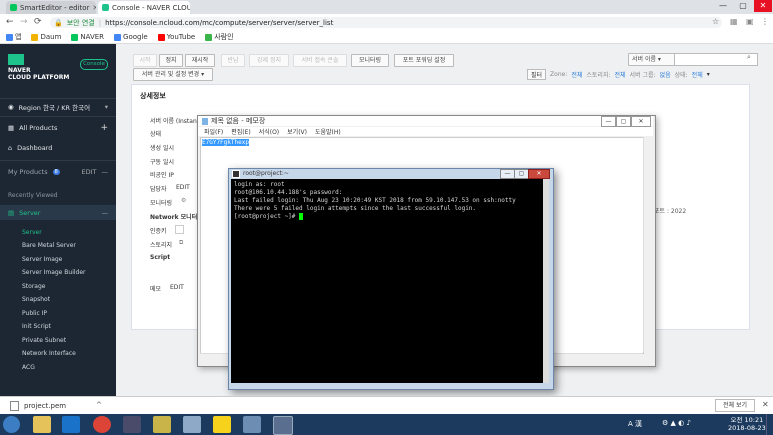  Describe the element at coordinates (49, 245) in the screenshot. I see `sidebar-item-bare-metal: Bare Metal Server` at that location.